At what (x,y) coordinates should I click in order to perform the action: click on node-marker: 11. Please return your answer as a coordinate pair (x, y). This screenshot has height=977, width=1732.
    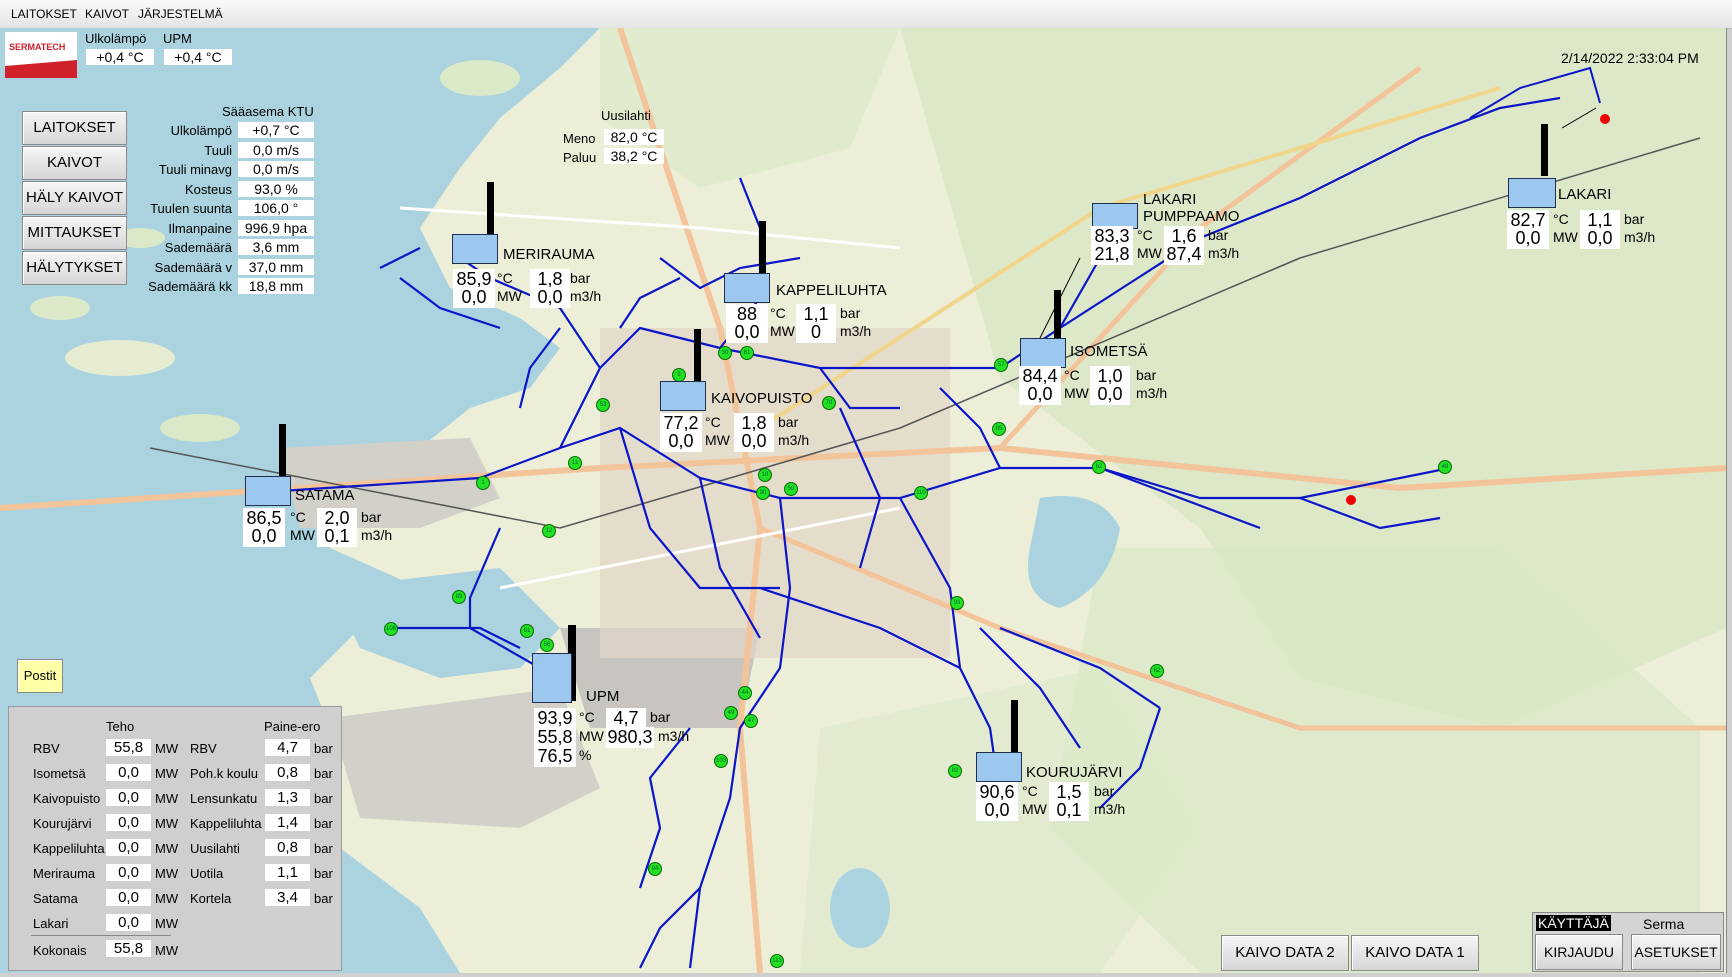
    Looking at the image, I should click on (575, 463).